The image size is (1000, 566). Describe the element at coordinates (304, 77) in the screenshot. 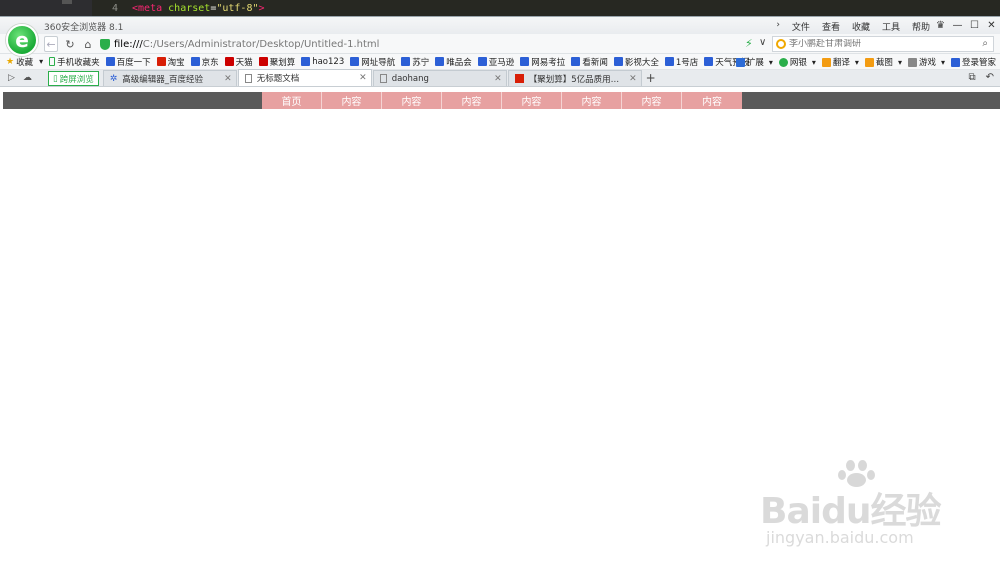

I see `tab-1: 无标题文档 ✕` at that location.